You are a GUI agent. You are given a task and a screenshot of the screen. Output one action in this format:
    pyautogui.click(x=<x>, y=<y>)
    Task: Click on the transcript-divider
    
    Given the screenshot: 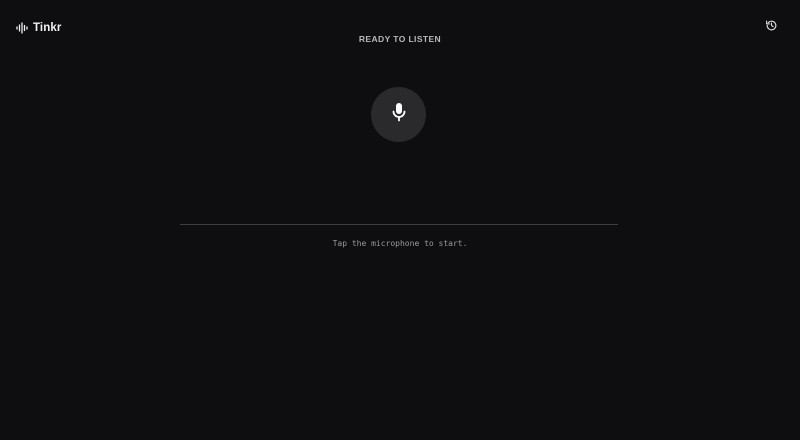 What is the action you would take?
    pyautogui.click(x=399, y=224)
    